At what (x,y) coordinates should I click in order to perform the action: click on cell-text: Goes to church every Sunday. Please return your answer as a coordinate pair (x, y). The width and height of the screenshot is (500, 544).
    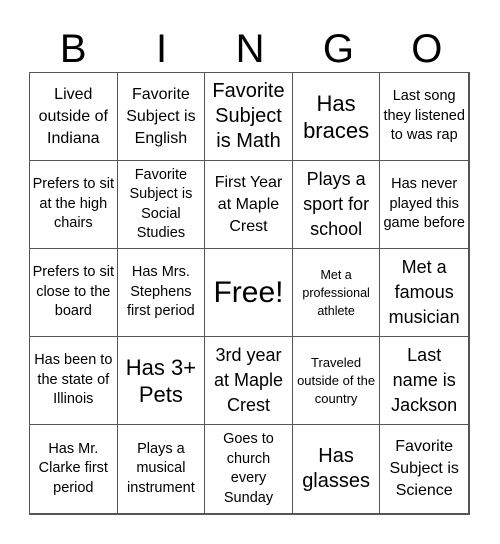
    Looking at the image, I should click on (248, 468).